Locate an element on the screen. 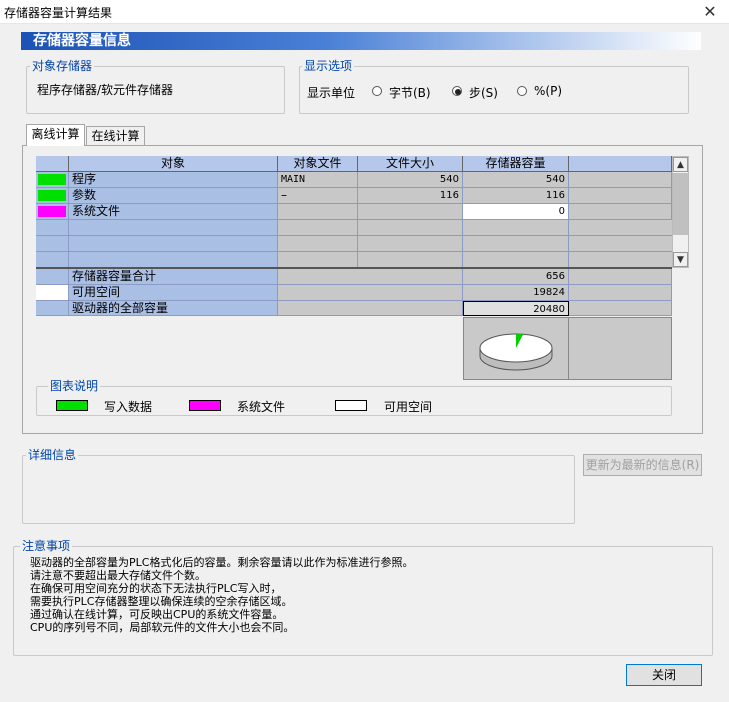  legend-swatch-free is located at coordinates (351, 405).